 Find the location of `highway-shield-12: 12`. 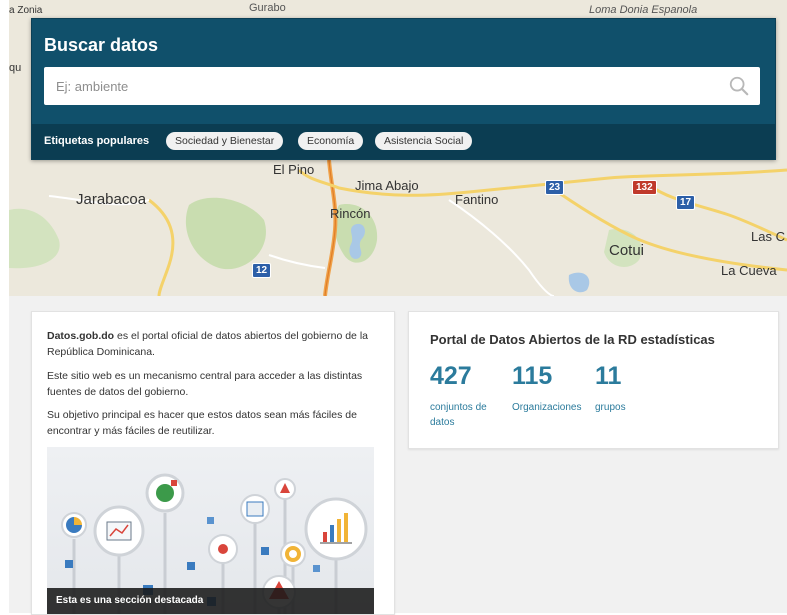

highway-shield-12: 12 is located at coordinates (262, 270).